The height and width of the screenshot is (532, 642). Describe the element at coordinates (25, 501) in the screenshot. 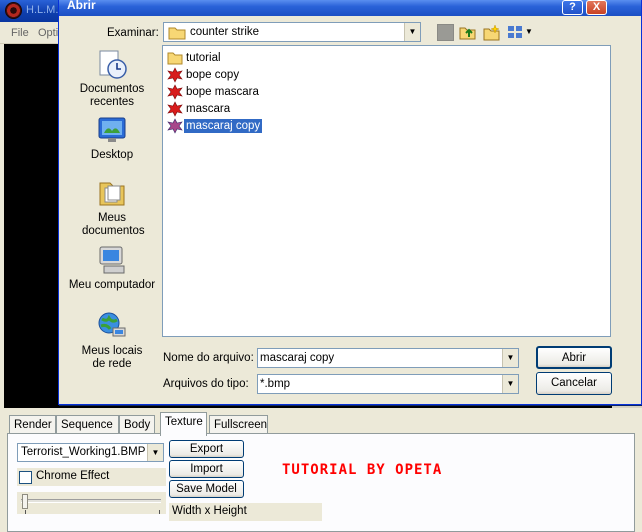

I see `slider-thumb` at that location.